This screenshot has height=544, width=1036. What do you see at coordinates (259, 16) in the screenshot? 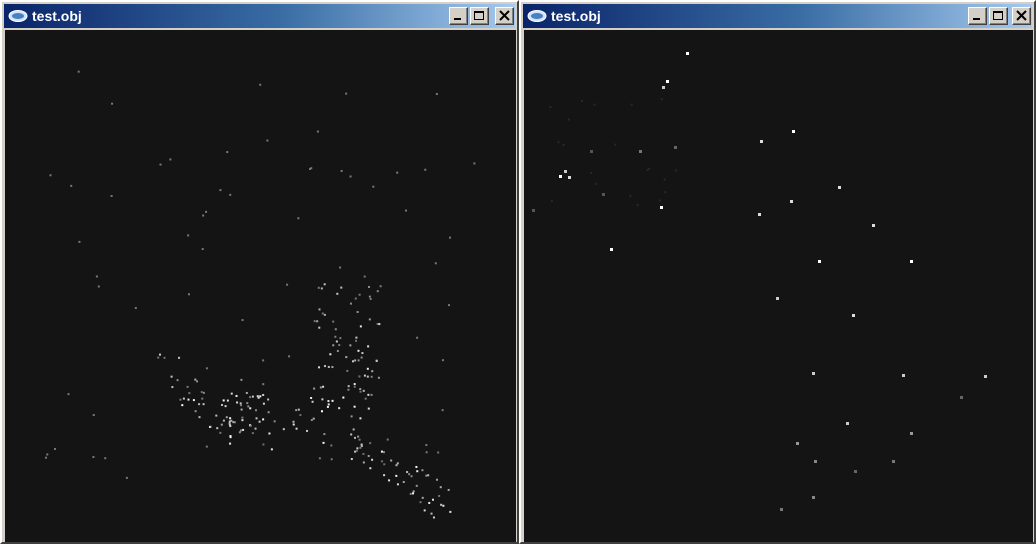
I see `left-window-titlebar: test.obj` at bounding box center [259, 16].